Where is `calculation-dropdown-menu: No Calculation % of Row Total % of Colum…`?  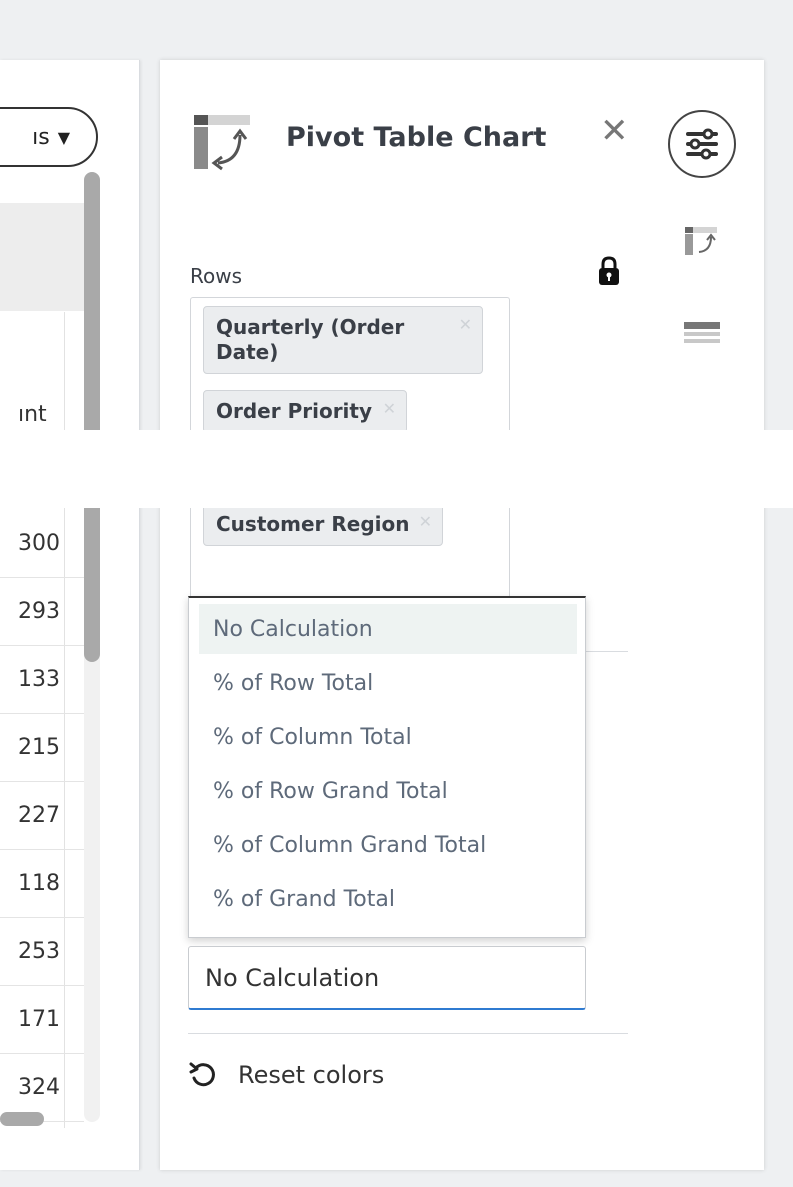 calculation-dropdown-menu: No Calculation % of Row Total % of Colum… is located at coordinates (387, 767).